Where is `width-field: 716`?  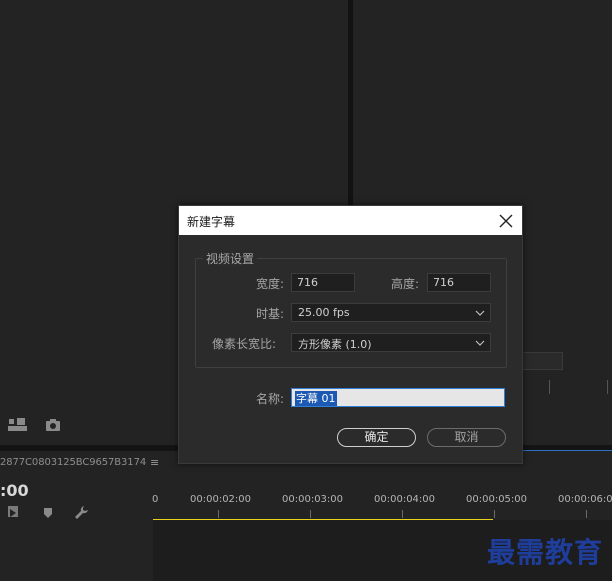 width-field: 716 is located at coordinates (323, 282).